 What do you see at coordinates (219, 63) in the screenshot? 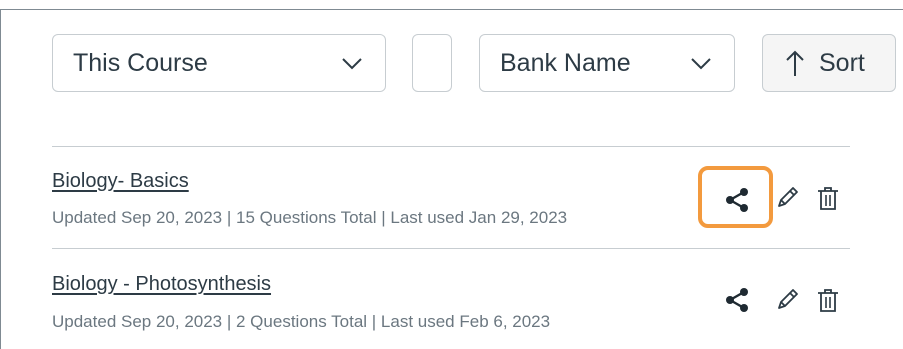
I see `course-select: This Course` at bounding box center [219, 63].